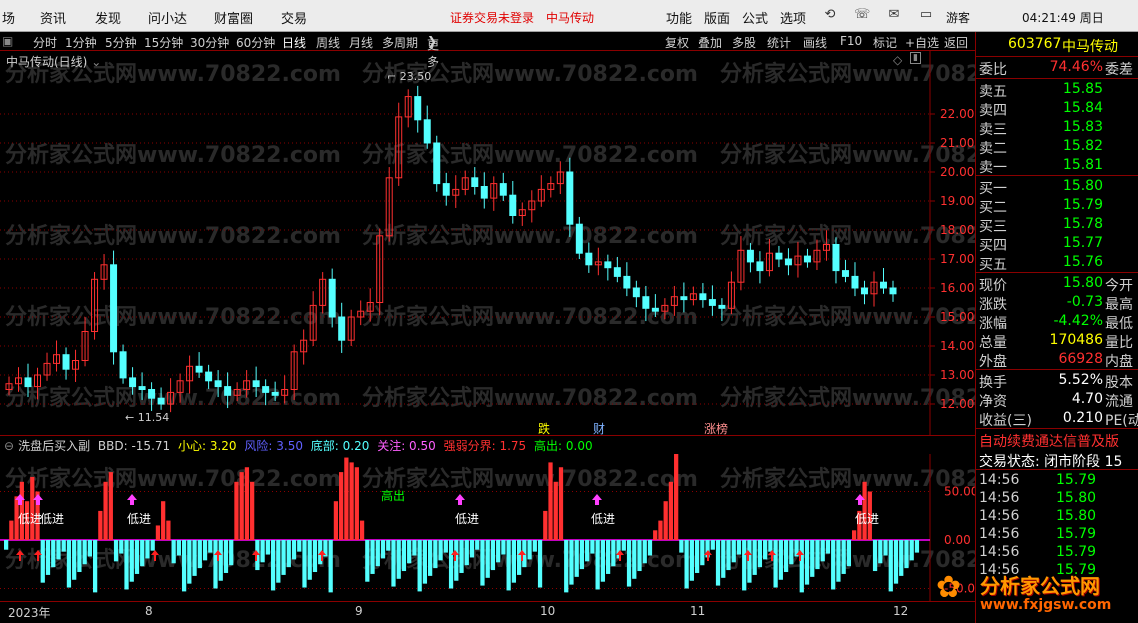 The height and width of the screenshot is (623, 1138). What do you see at coordinates (433, 51) in the screenshot?
I see `tab-more: 更多 ❯` at bounding box center [433, 51].